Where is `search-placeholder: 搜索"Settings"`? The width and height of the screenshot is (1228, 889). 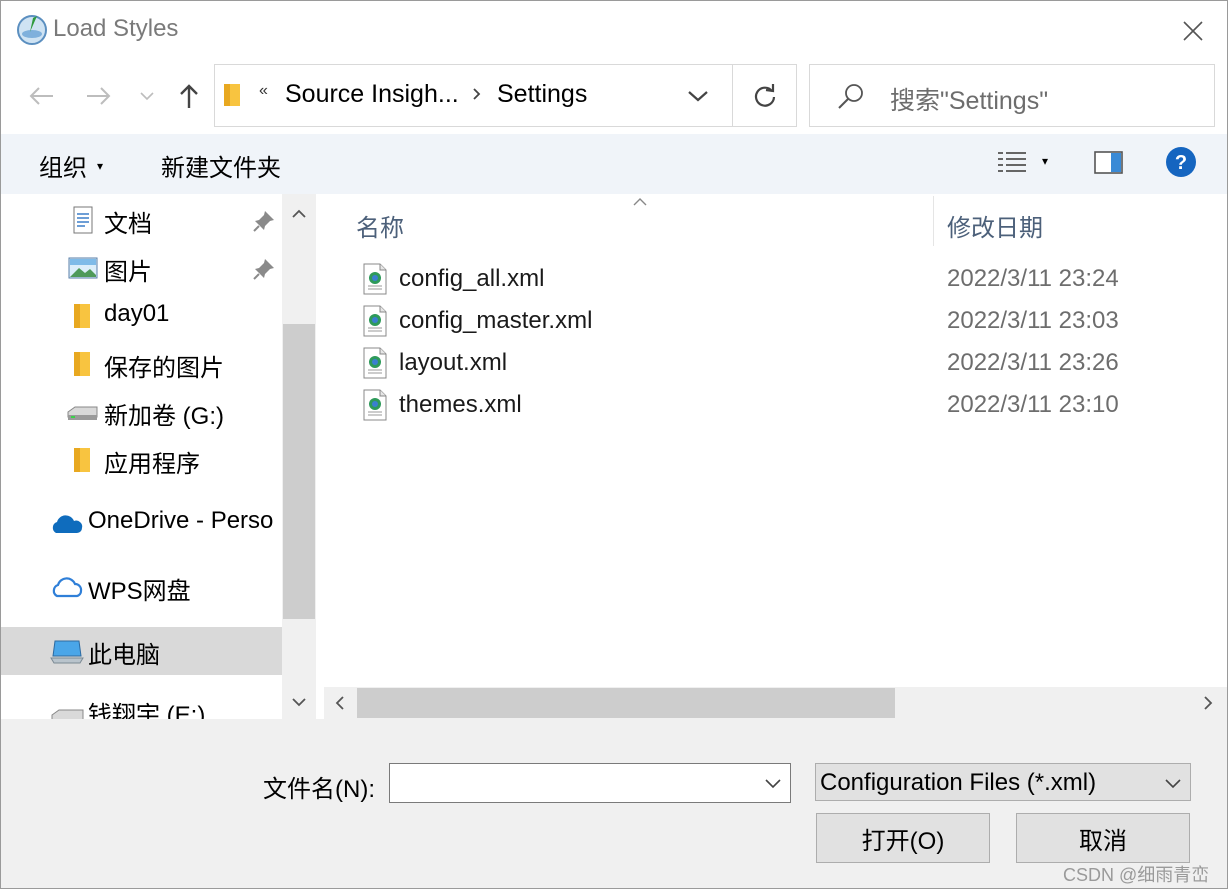 search-placeholder: 搜索"Settings" is located at coordinates (969, 101).